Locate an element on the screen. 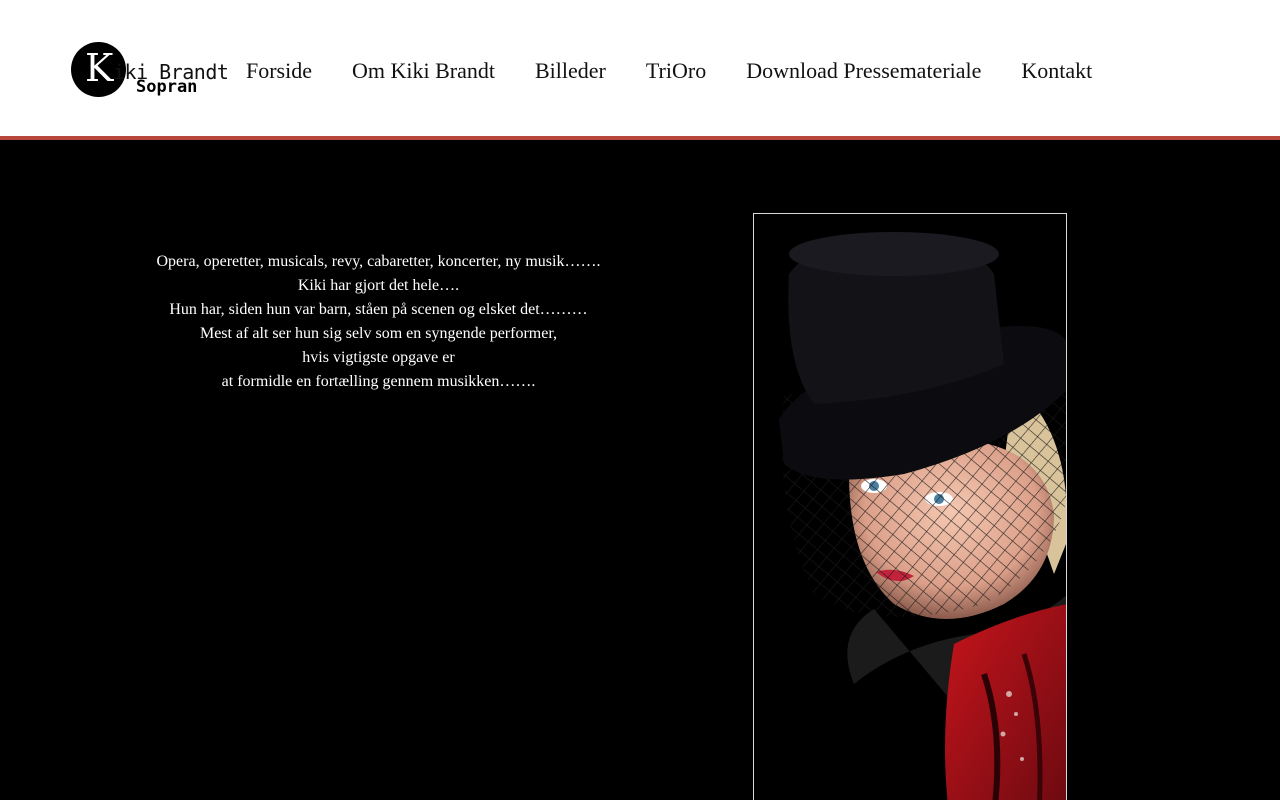 The width and height of the screenshot is (1280, 800). logo-subtitle: Sopran is located at coordinates (167, 87).